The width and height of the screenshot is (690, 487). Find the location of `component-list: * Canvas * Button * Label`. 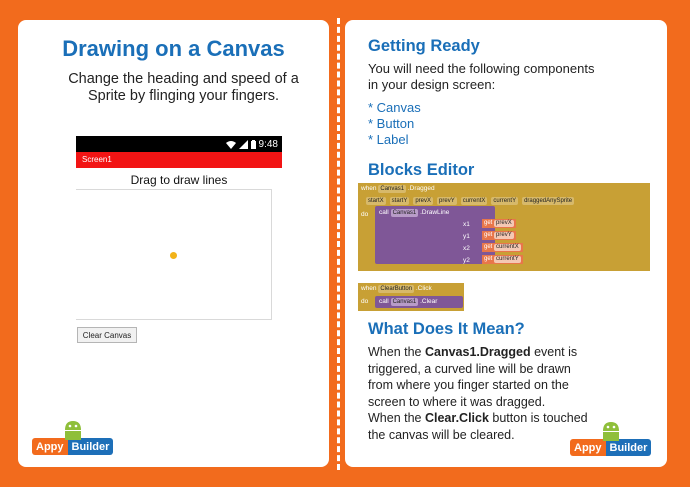

component-list: * Canvas * Button * Label is located at coordinates (394, 124).